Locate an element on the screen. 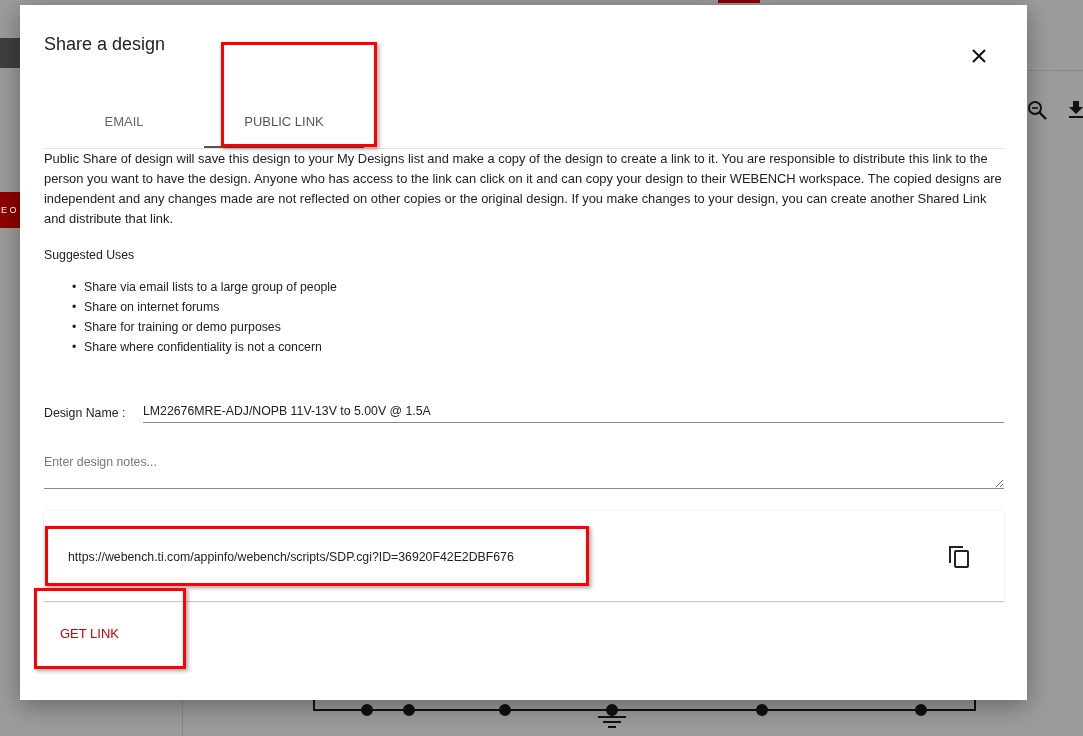 The image size is (1083, 736). section-heading: Suggested Uses is located at coordinates (90, 255).